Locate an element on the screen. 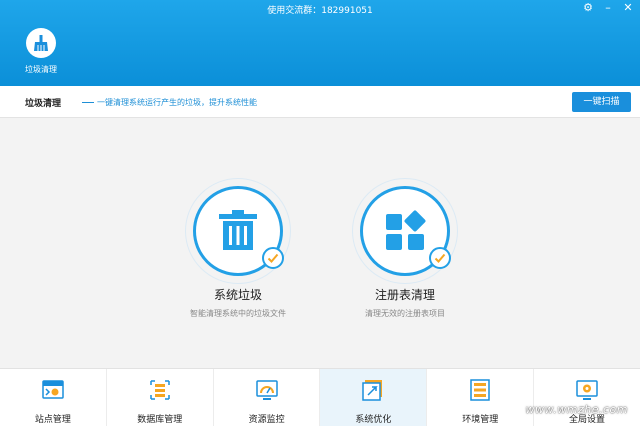  registry-clean-circle is located at coordinates (405, 231).